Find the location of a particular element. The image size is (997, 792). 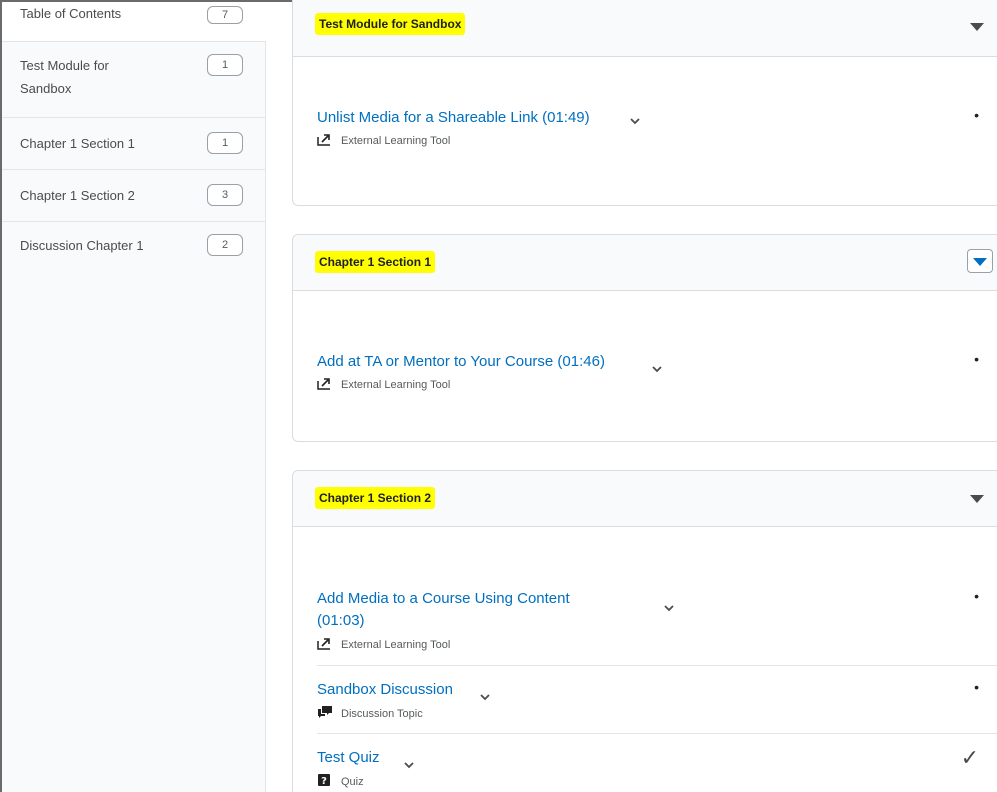

completed-check-icon: ✓ is located at coordinates (969, 757).